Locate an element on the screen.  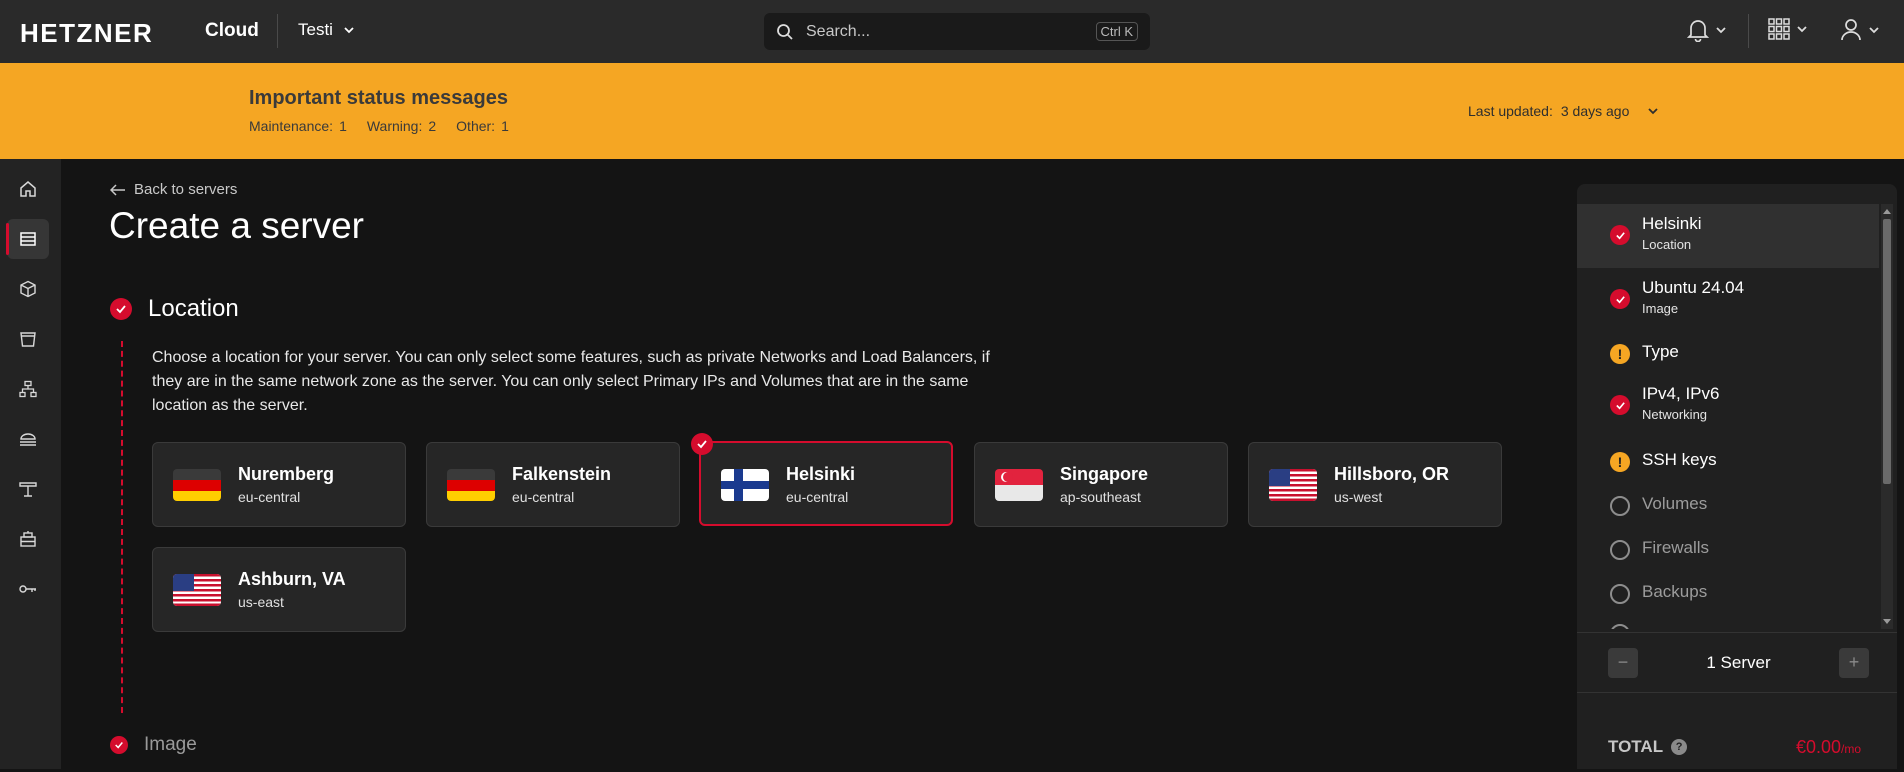
help-icon: ? is located at coordinates (1679, 747).